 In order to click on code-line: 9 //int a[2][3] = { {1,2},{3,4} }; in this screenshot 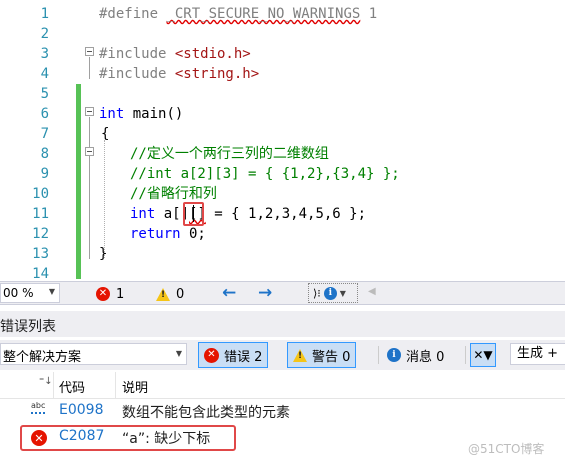, I will do `click(282, 174)`.